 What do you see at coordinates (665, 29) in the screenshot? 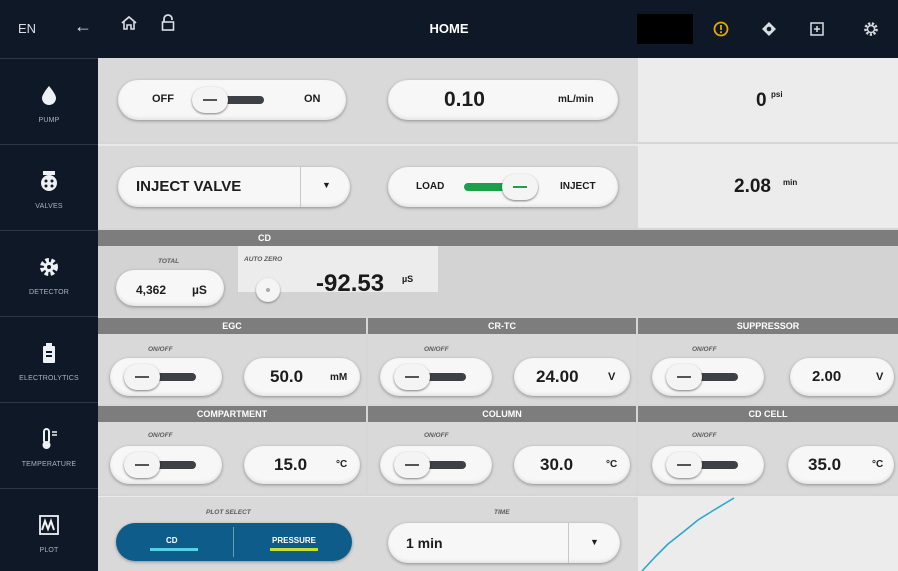
I see `redacted-box` at bounding box center [665, 29].